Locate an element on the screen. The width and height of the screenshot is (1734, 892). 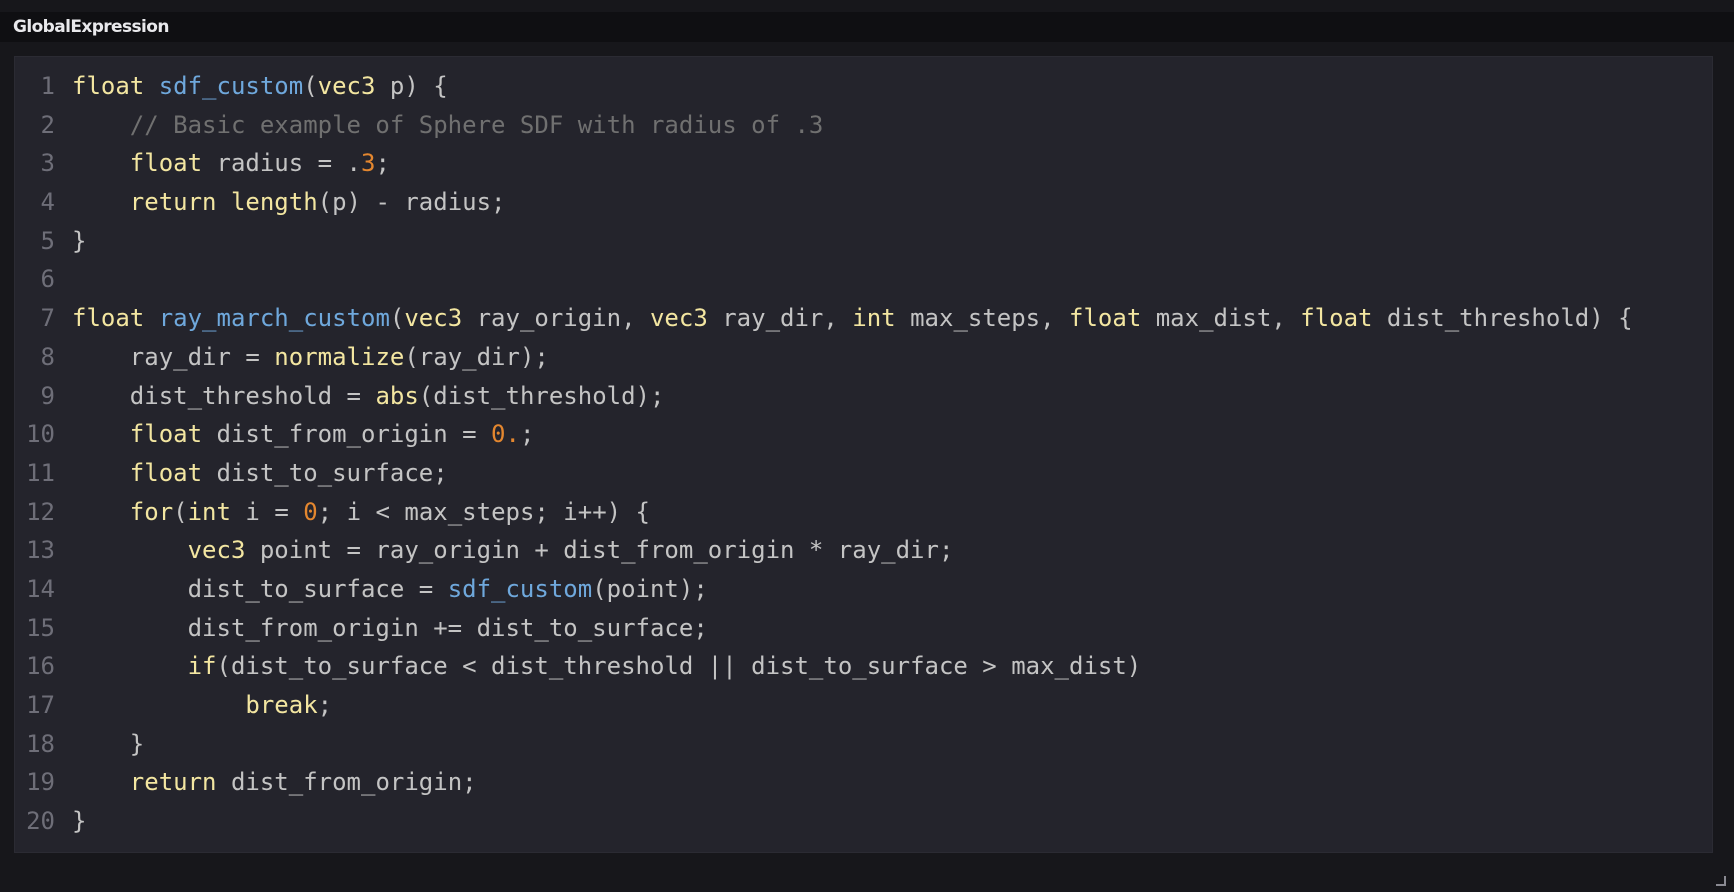
code-token: ray_march_custom is located at coordinates (274, 318).